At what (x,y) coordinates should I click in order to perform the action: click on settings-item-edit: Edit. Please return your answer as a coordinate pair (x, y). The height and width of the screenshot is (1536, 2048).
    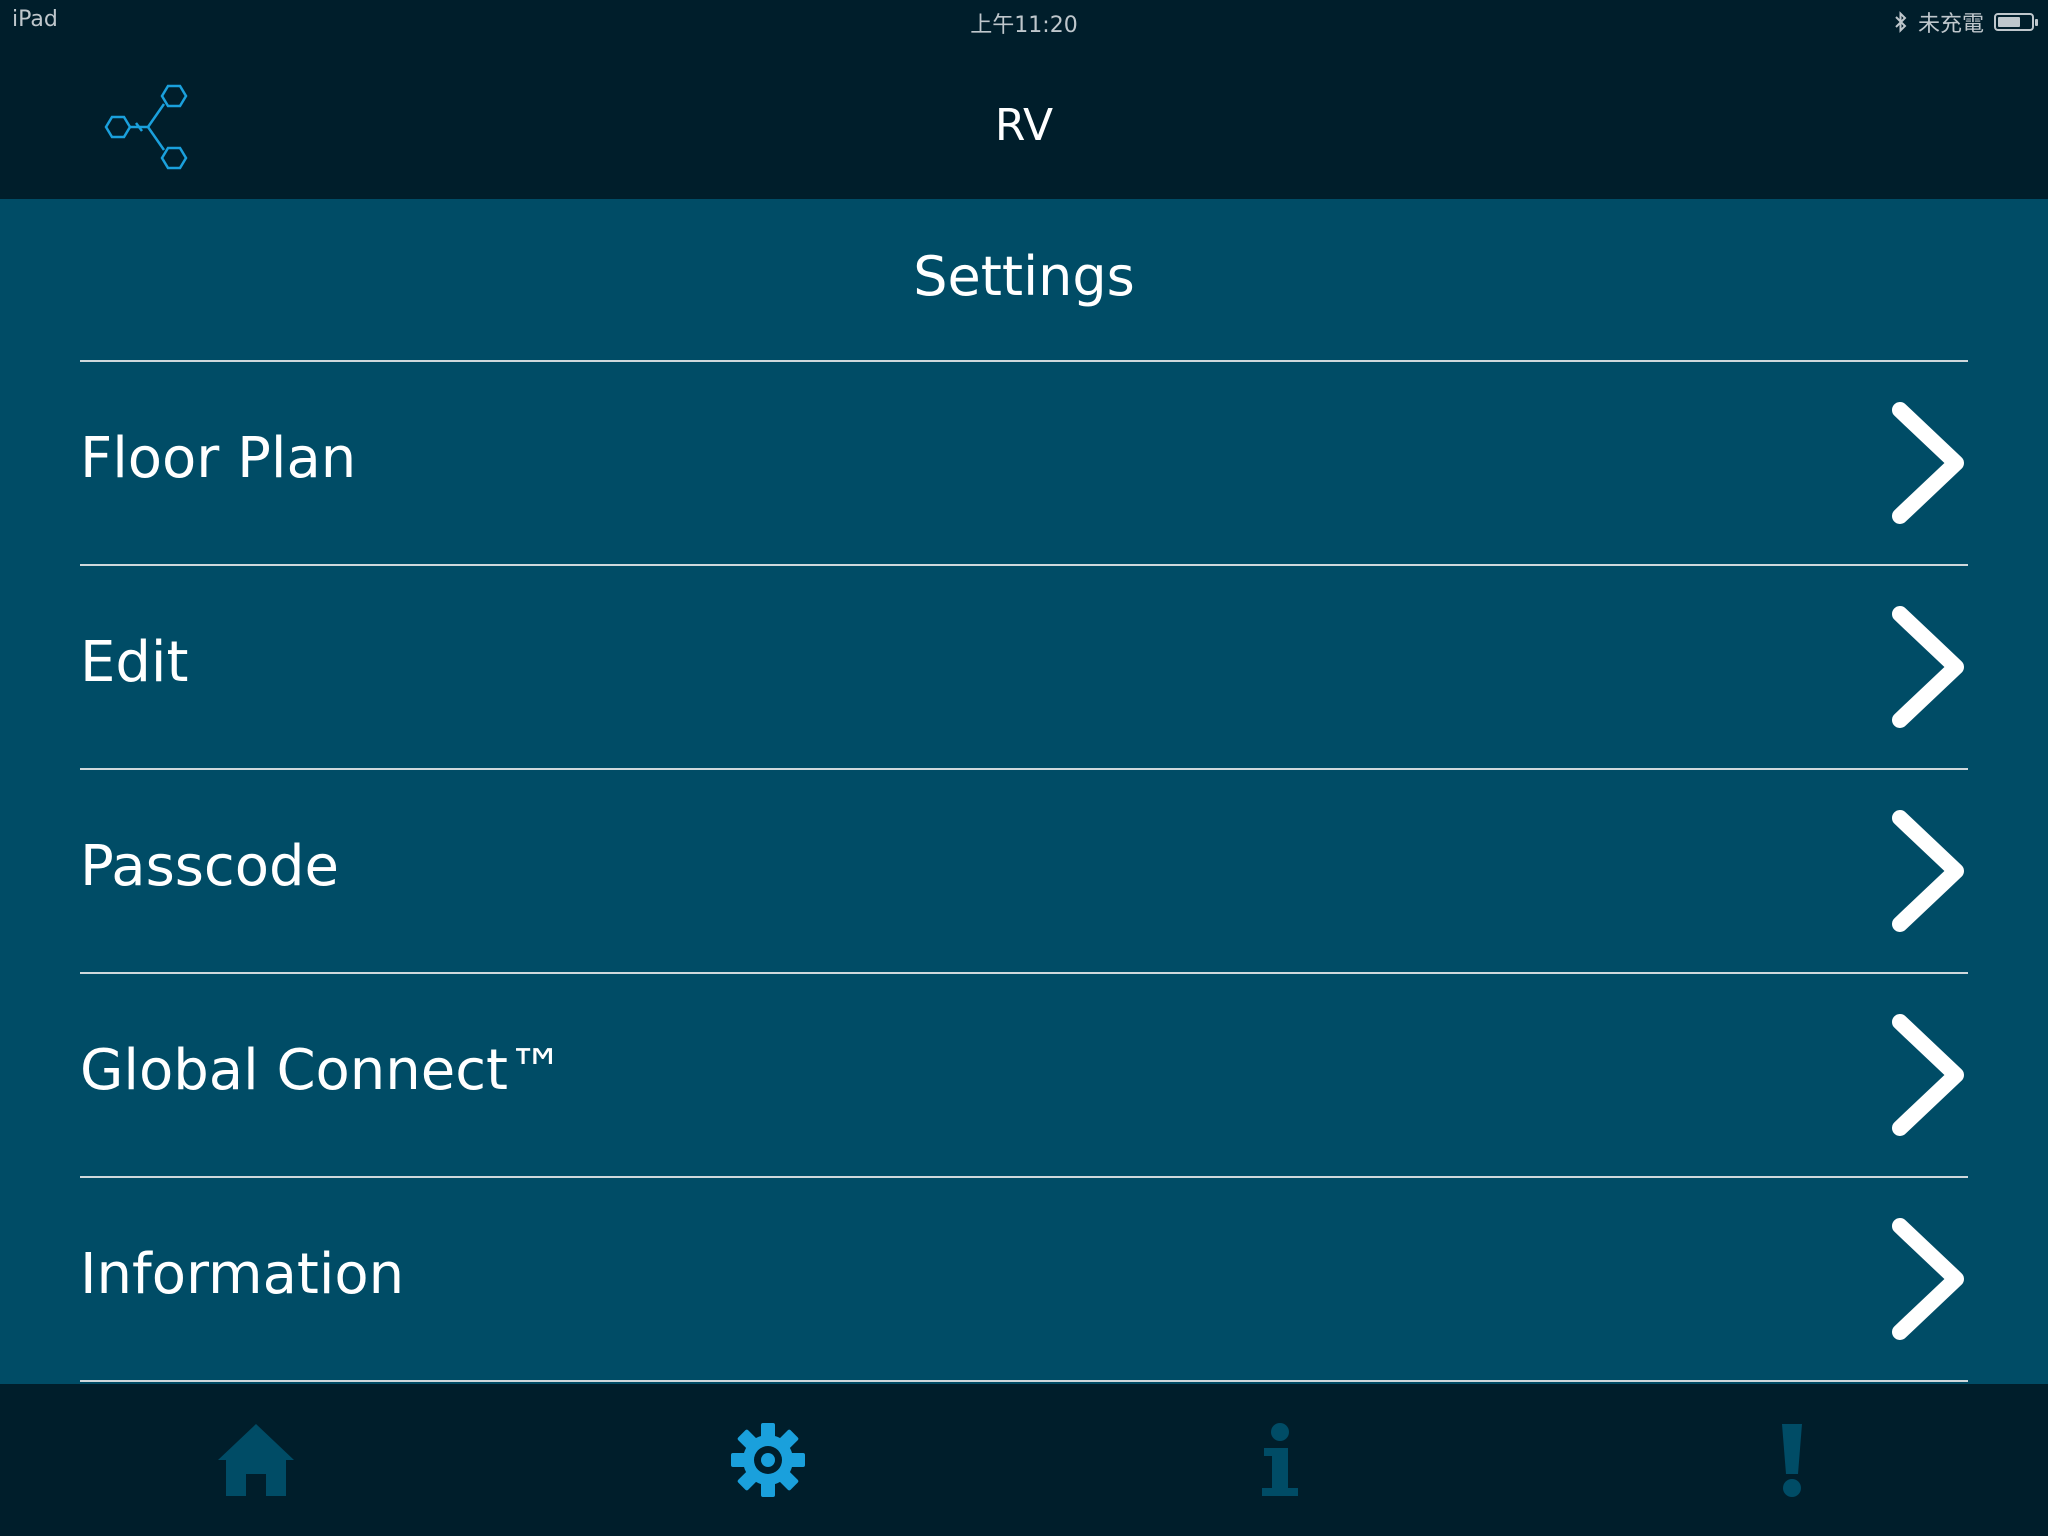
    Looking at the image, I should click on (1024, 668).